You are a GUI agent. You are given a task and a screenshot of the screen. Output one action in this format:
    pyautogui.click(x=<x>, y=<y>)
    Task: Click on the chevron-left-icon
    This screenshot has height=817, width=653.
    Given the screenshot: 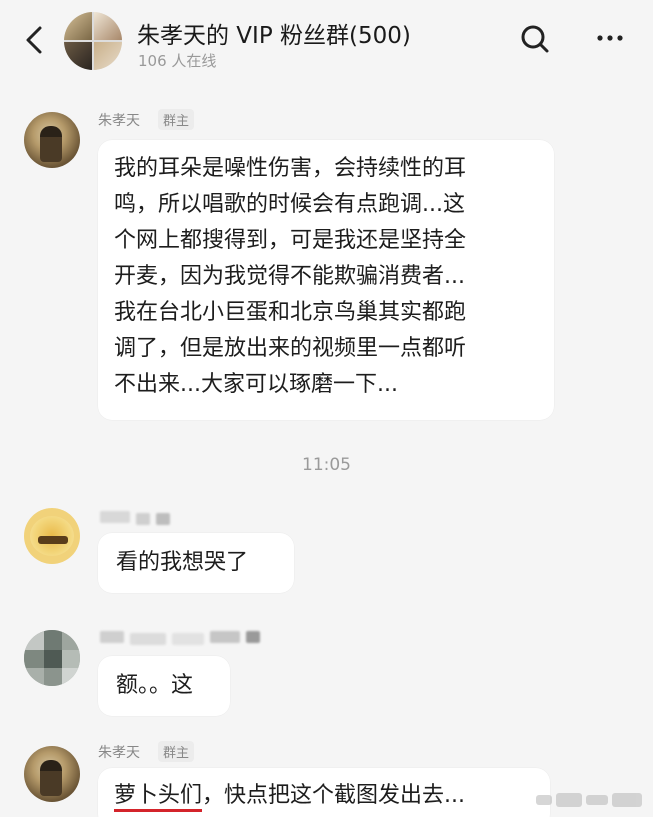 What is the action you would take?
    pyautogui.click(x=34, y=40)
    